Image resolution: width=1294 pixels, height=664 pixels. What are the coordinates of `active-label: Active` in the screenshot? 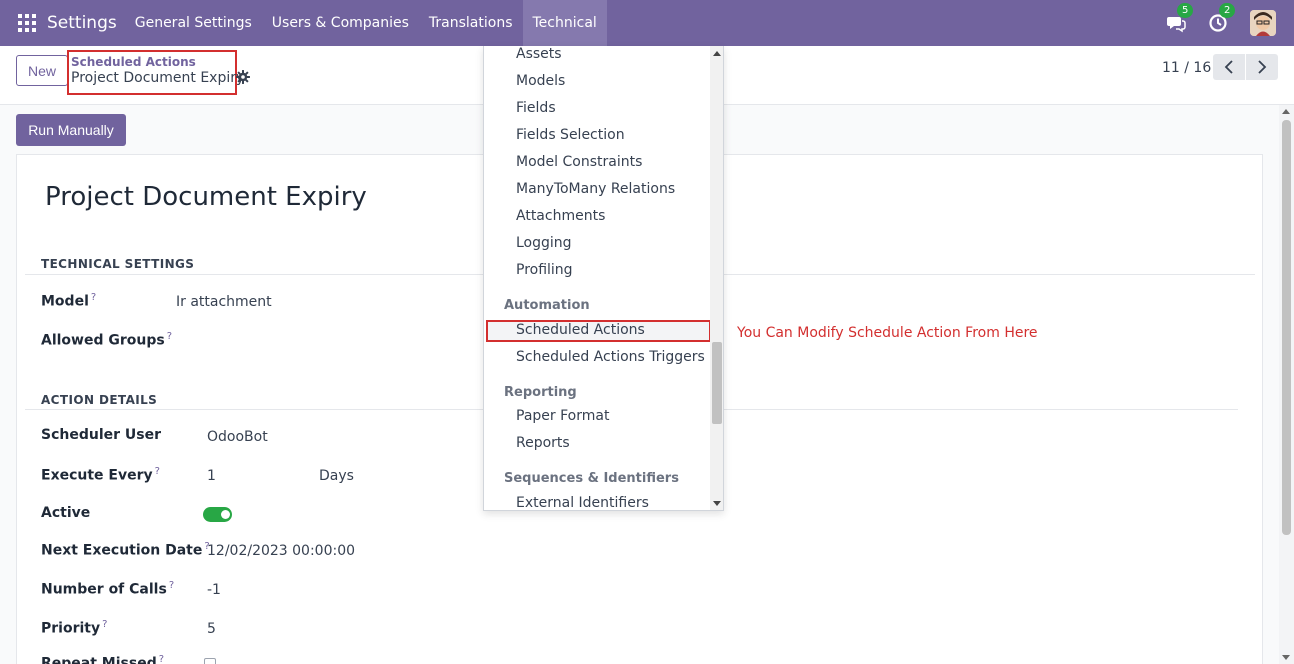 It's located at (66, 513).